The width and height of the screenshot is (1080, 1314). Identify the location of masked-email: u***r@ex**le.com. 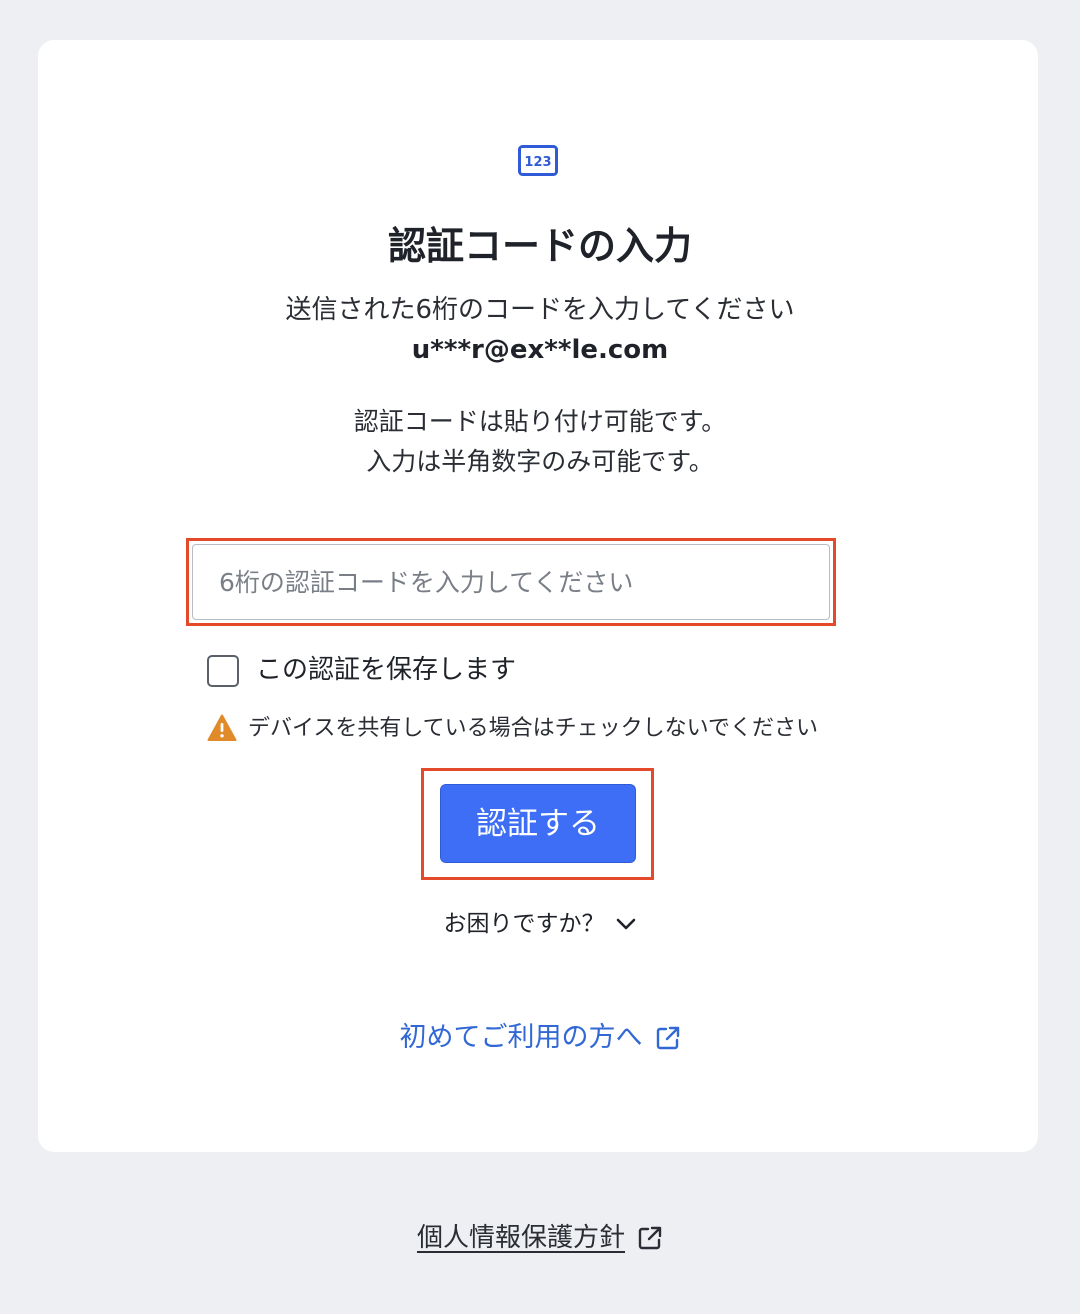
(540, 350).